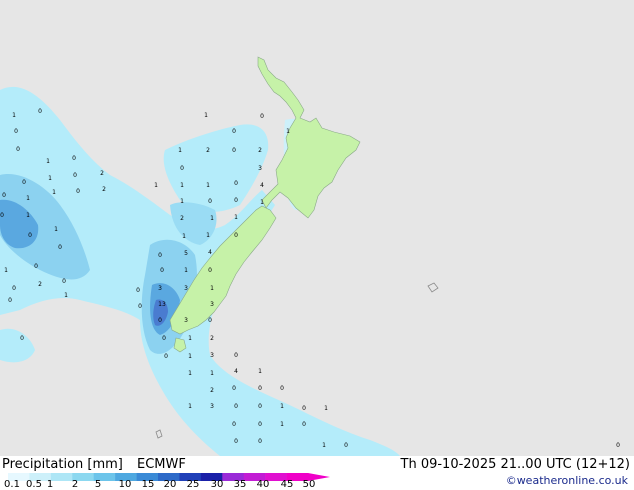 The width and height of the screenshot is (634, 490). What do you see at coordinates (240, 484) in the screenshot?
I see `legend-tick-label: 35` at bounding box center [240, 484].